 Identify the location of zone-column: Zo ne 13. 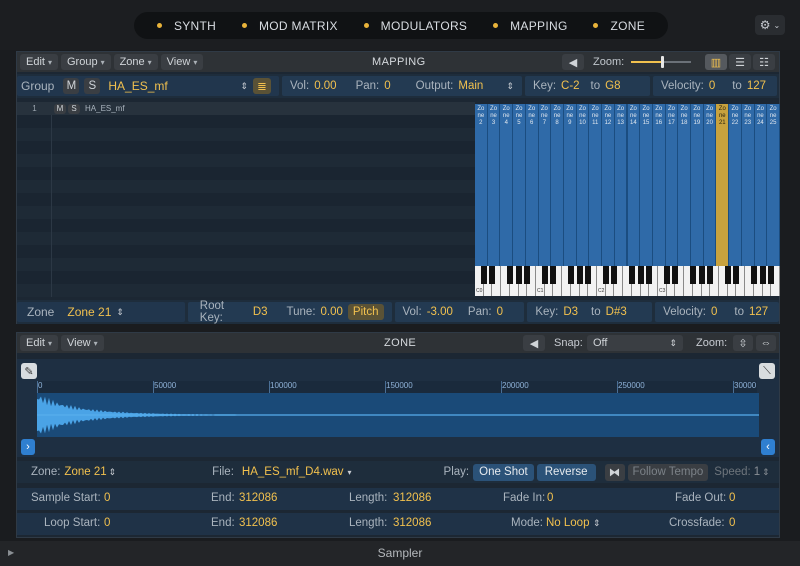
(621, 185).